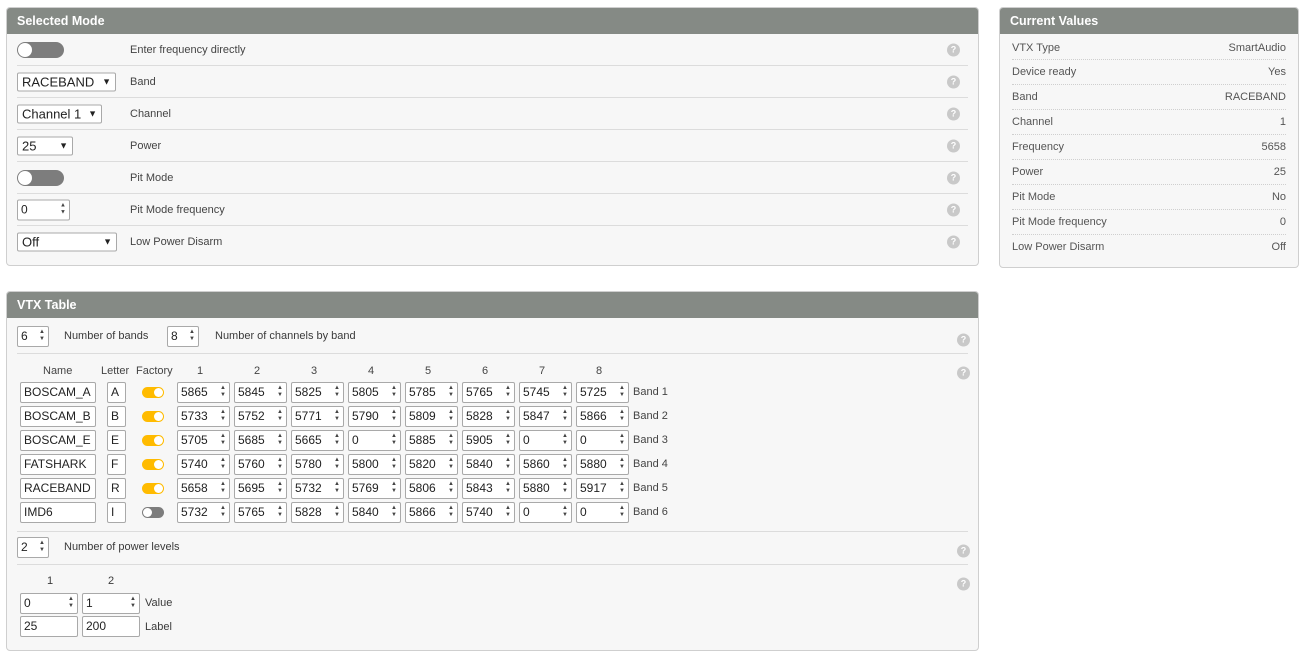  Describe the element at coordinates (116, 488) in the screenshot. I see `band-letter-input: R` at that location.